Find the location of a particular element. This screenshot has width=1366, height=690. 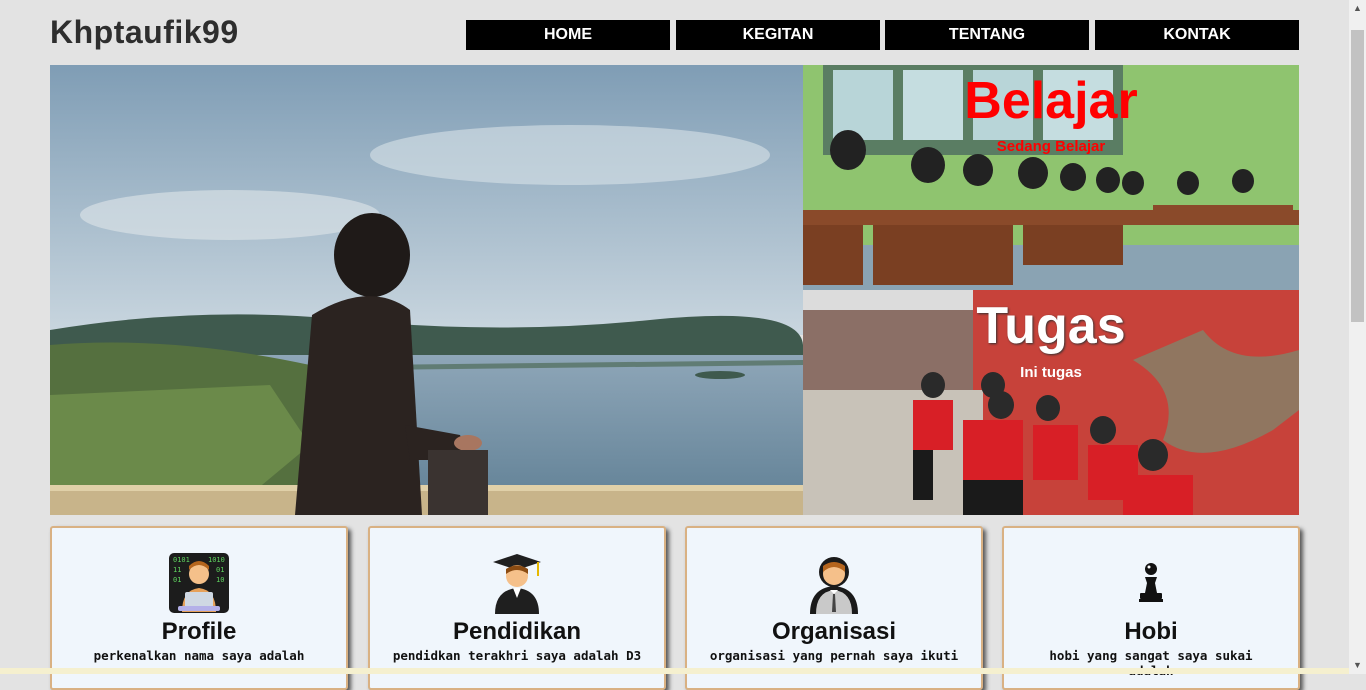

card-title: Profile is located at coordinates (199, 631).